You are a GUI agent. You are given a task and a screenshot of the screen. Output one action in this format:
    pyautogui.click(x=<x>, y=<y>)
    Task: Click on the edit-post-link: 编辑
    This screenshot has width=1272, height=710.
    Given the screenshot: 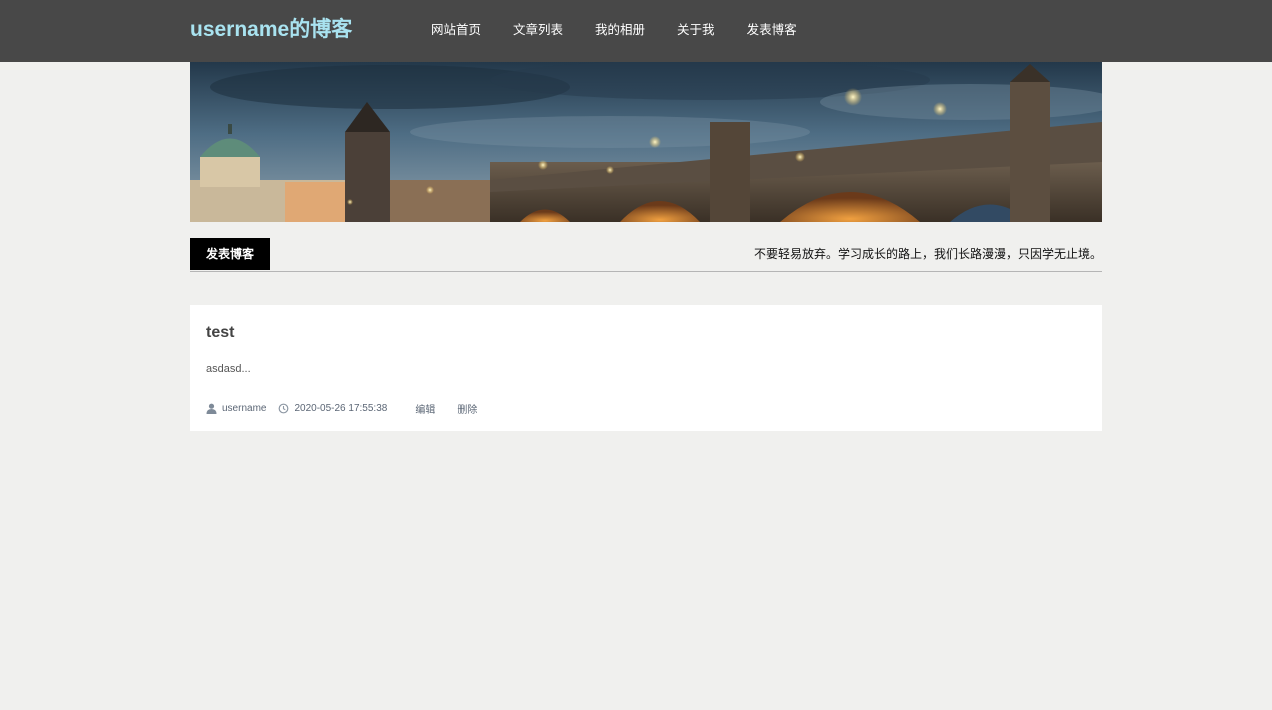 What is the action you would take?
    pyautogui.click(x=425, y=408)
    